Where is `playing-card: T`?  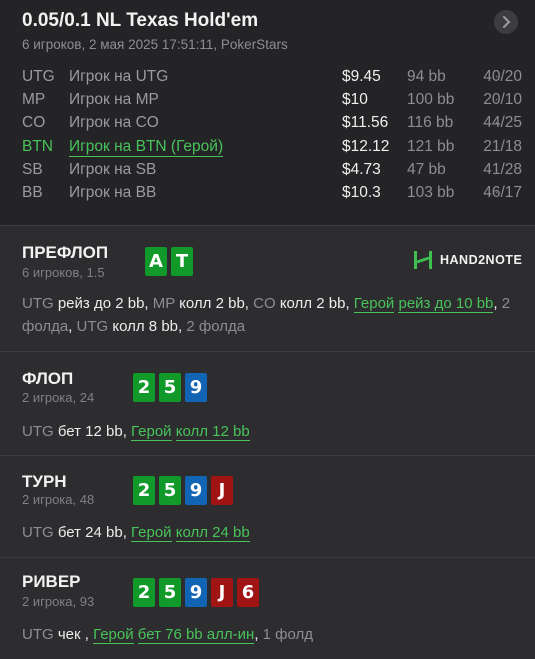
playing-card: T is located at coordinates (182, 261).